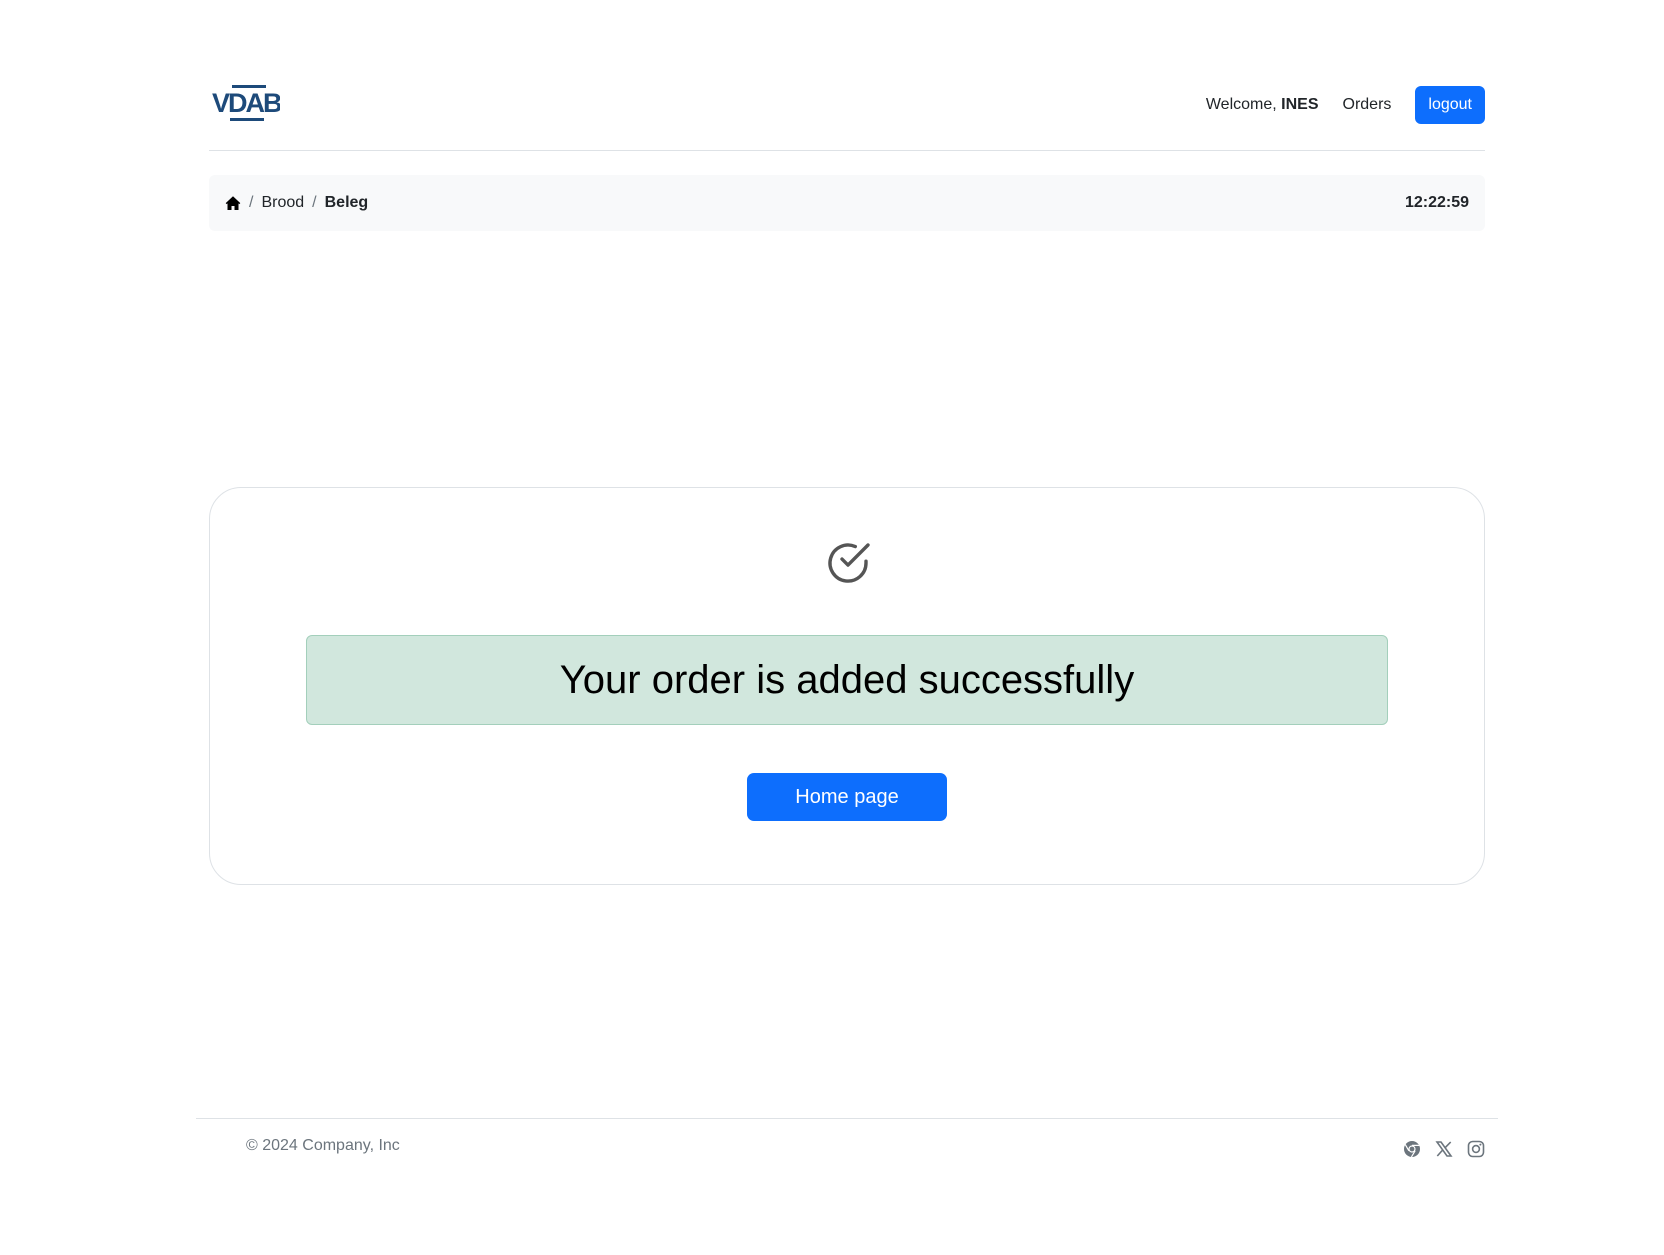  I want to click on breadcrumb-item-brood: Brood, so click(282, 203).